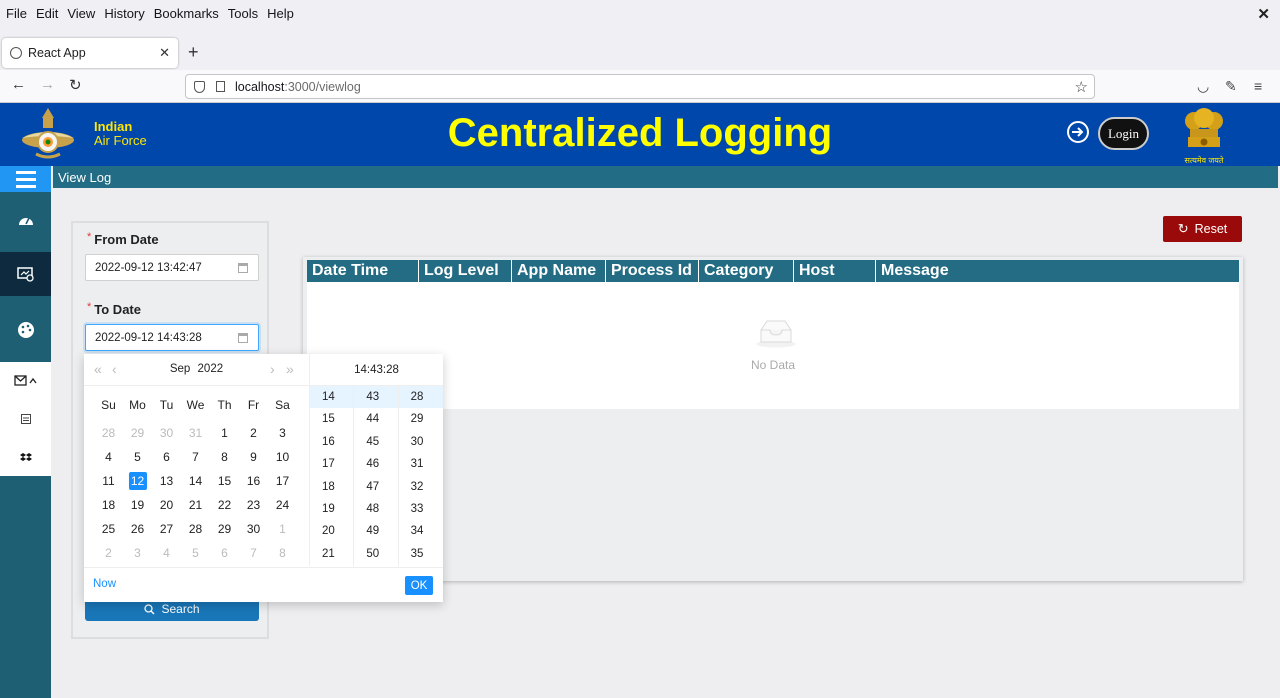  What do you see at coordinates (331, 442) in the screenshot?
I see `hour-option: 16` at bounding box center [331, 442].